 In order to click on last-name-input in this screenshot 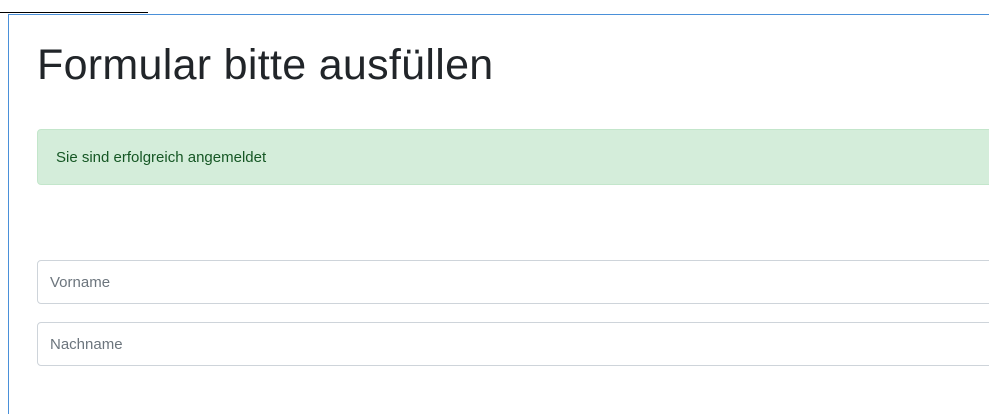, I will do `click(513, 344)`.